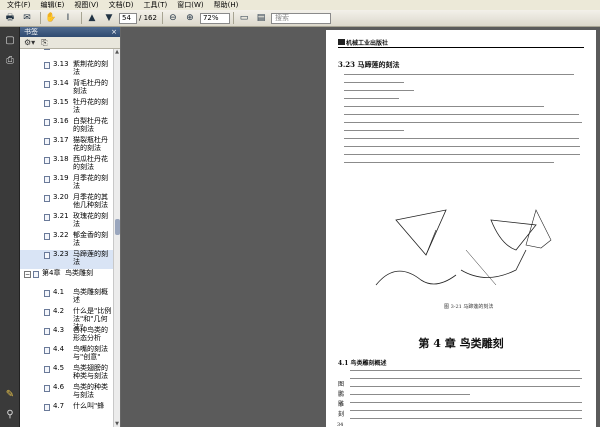 Image resolution: width=600 pixels, height=427 pixels. I want to click on bookmark-item: 3.16 白梨杜丹花的刻法, so click(67, 126).